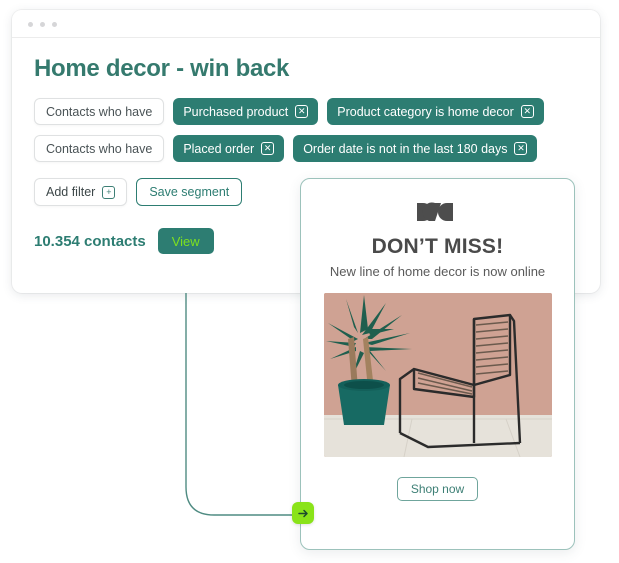 The image size is (619, 563). What do you see at coordinates (437, 246) in the screenshot?
I see `email-heading: DON’T MISS!` at bounding box center [437, 246].